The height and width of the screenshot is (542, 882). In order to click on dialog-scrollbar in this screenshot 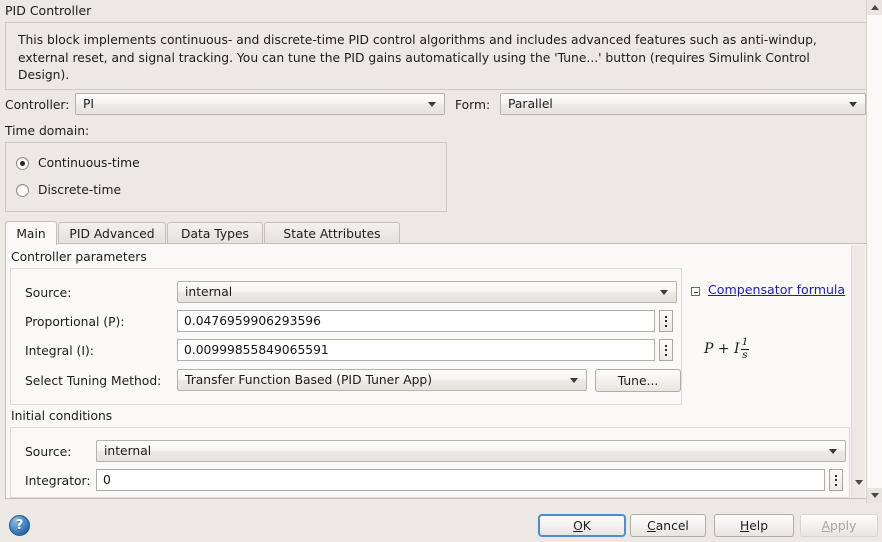, I will do `click(874, 251)`.